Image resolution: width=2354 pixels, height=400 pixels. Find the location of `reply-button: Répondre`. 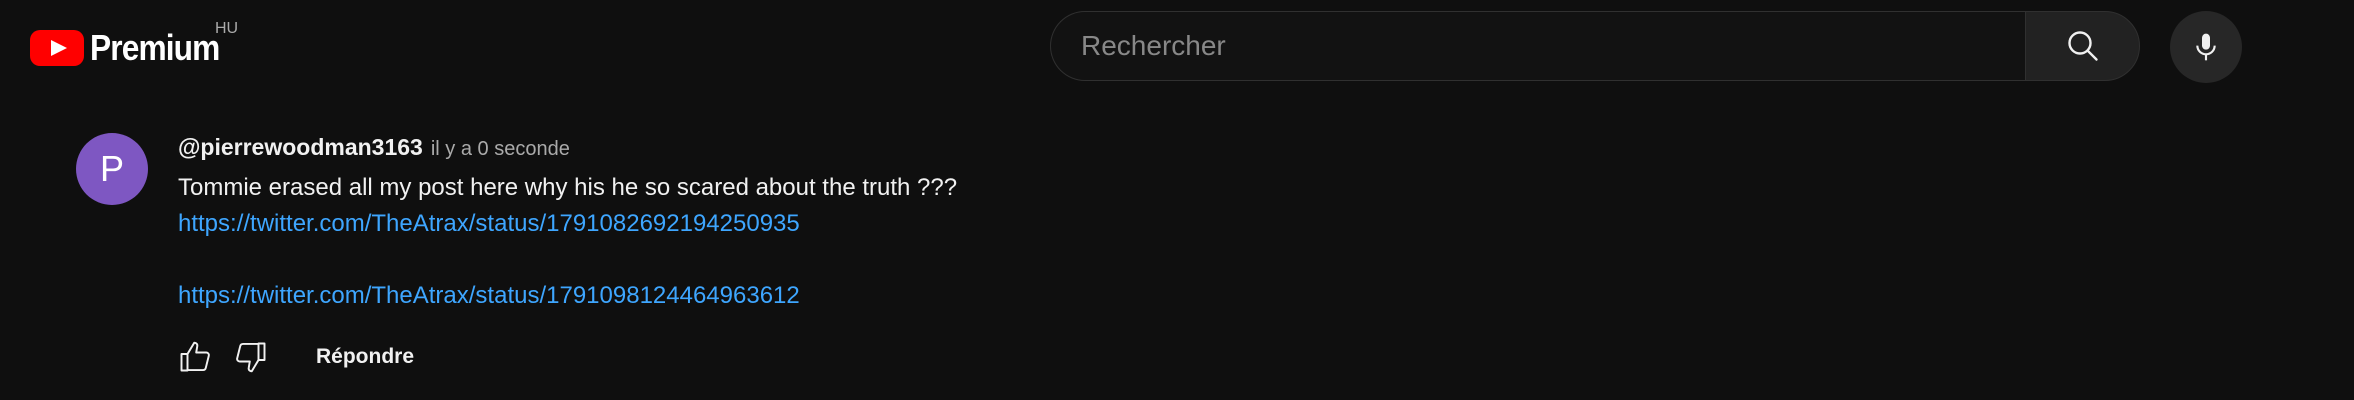

reply-button: Répondre is located at coordinates (365, 357).